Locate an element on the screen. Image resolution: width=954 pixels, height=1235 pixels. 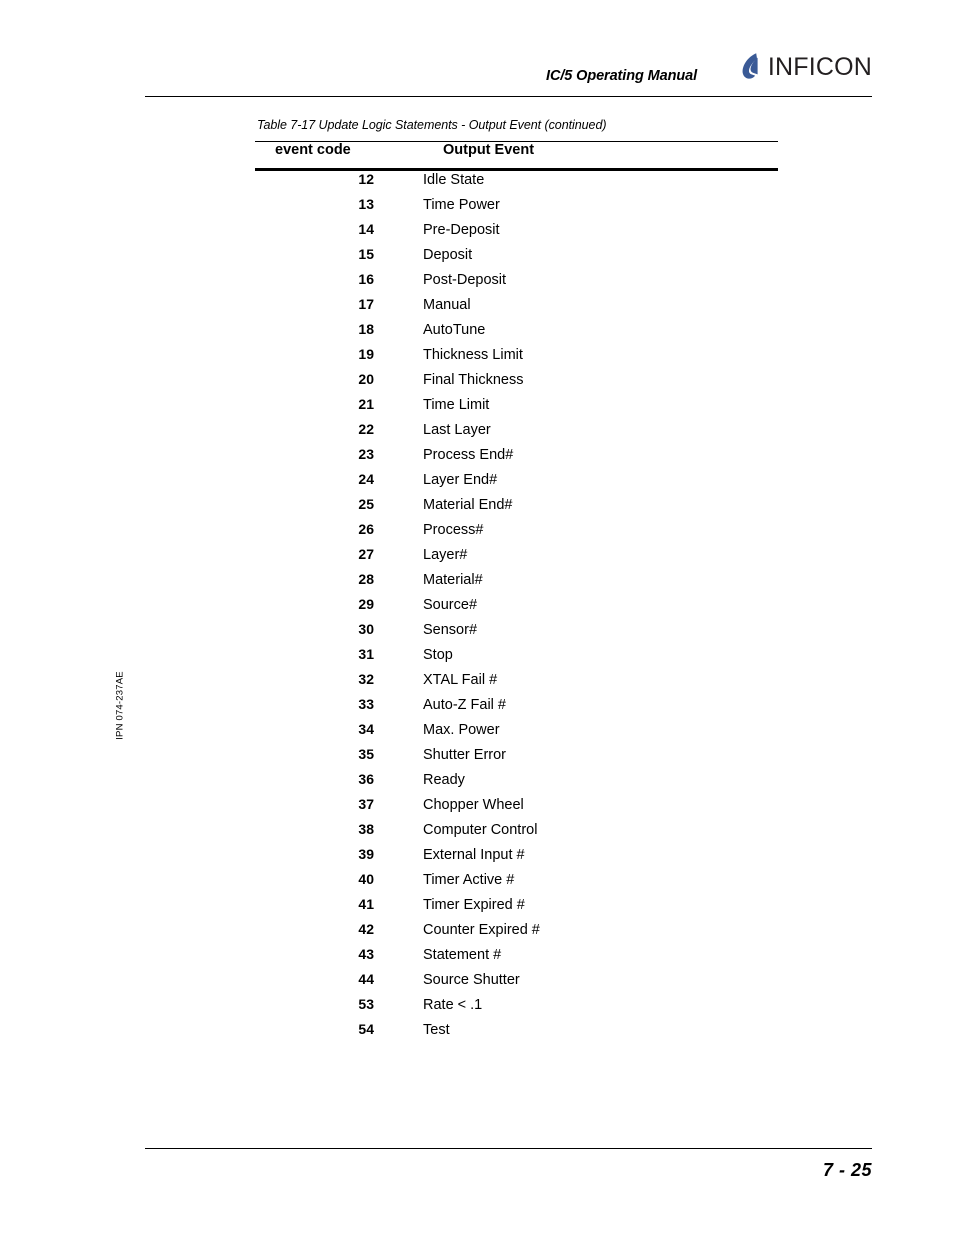
table-row: 31 Stop is located at coordinates (516, 658).